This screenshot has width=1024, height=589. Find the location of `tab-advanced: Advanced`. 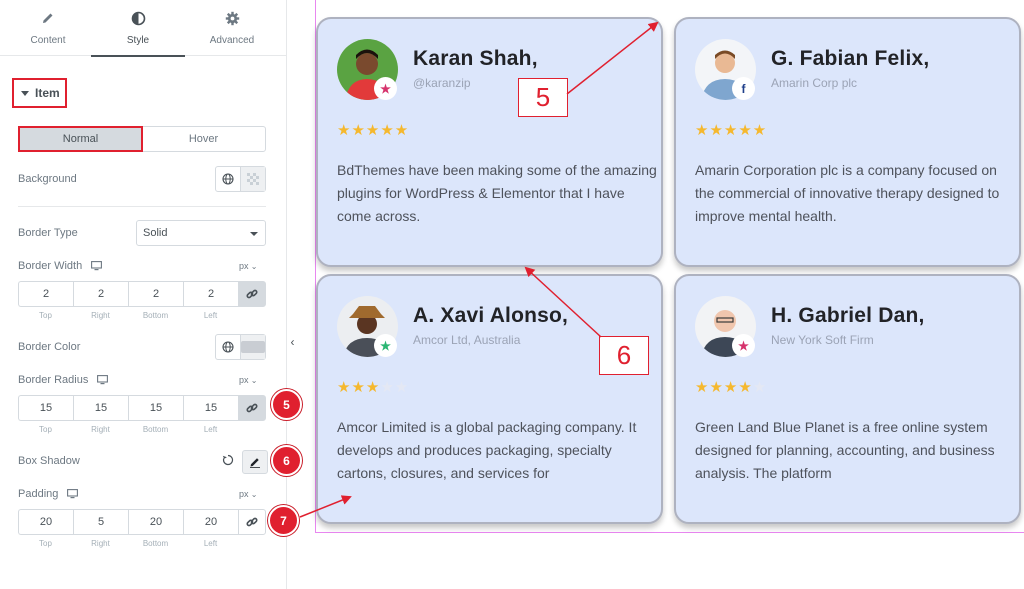

tab-advanced: Advanced is located at coordinates (232, 28).